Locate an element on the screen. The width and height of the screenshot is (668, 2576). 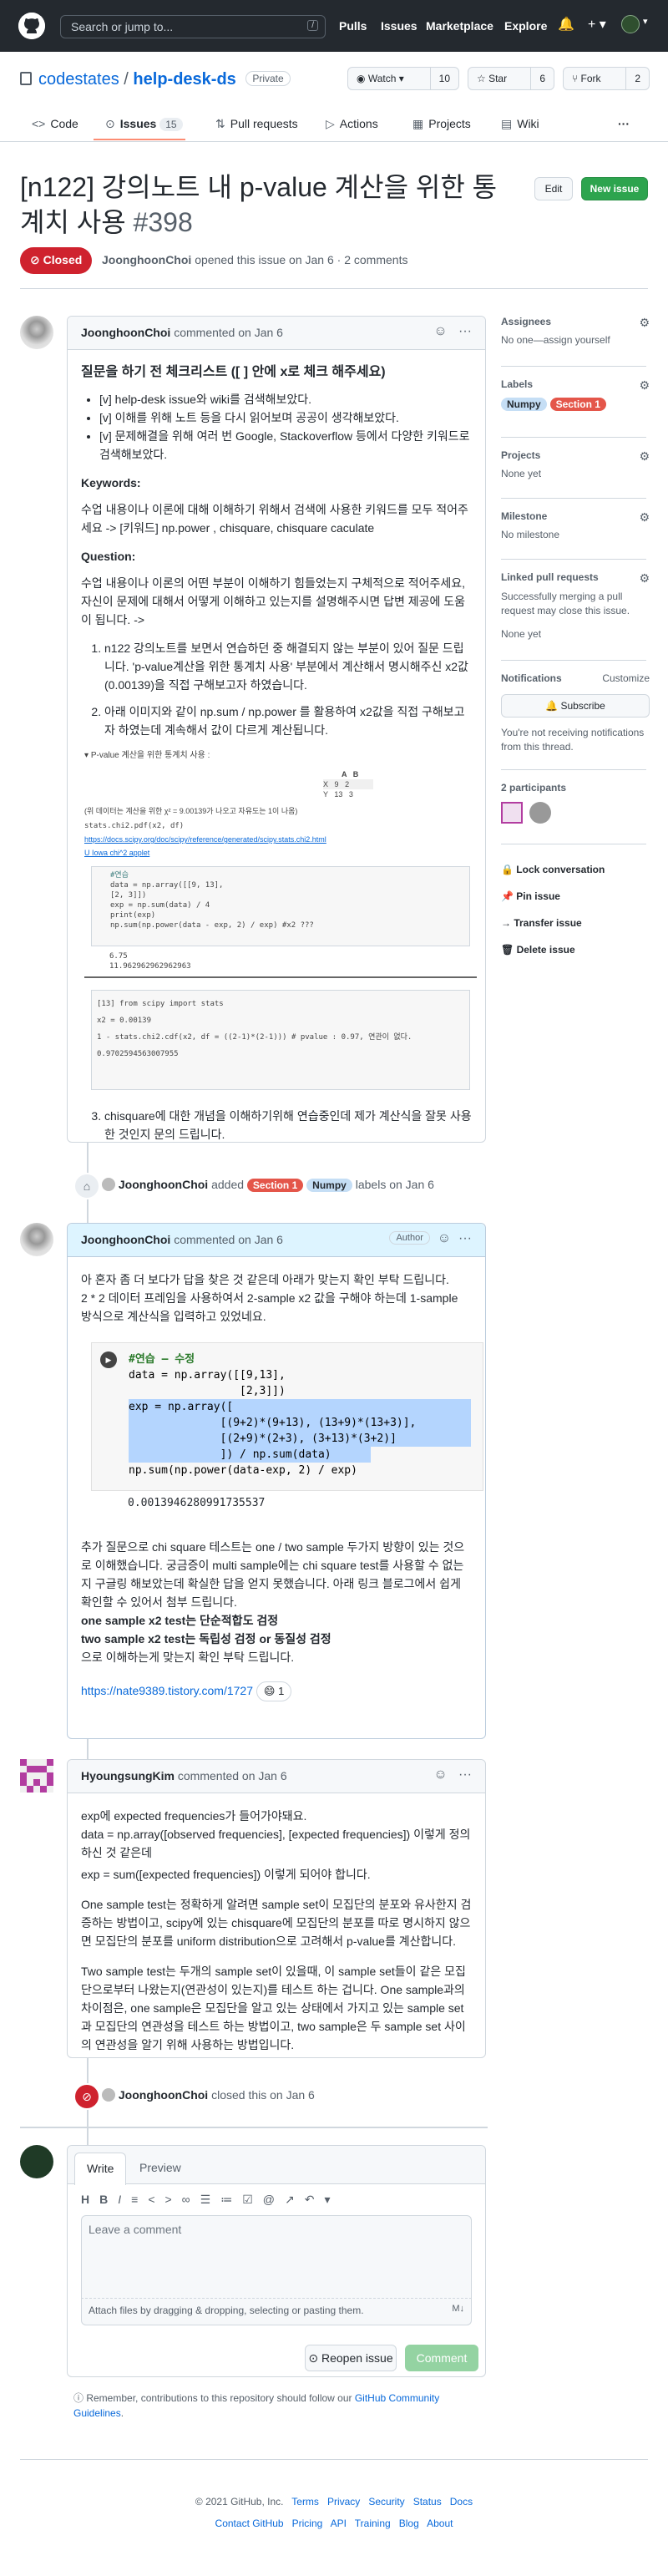
watch-button: ◉ Watch ▾ 10 is located at coordinates (403, 78).